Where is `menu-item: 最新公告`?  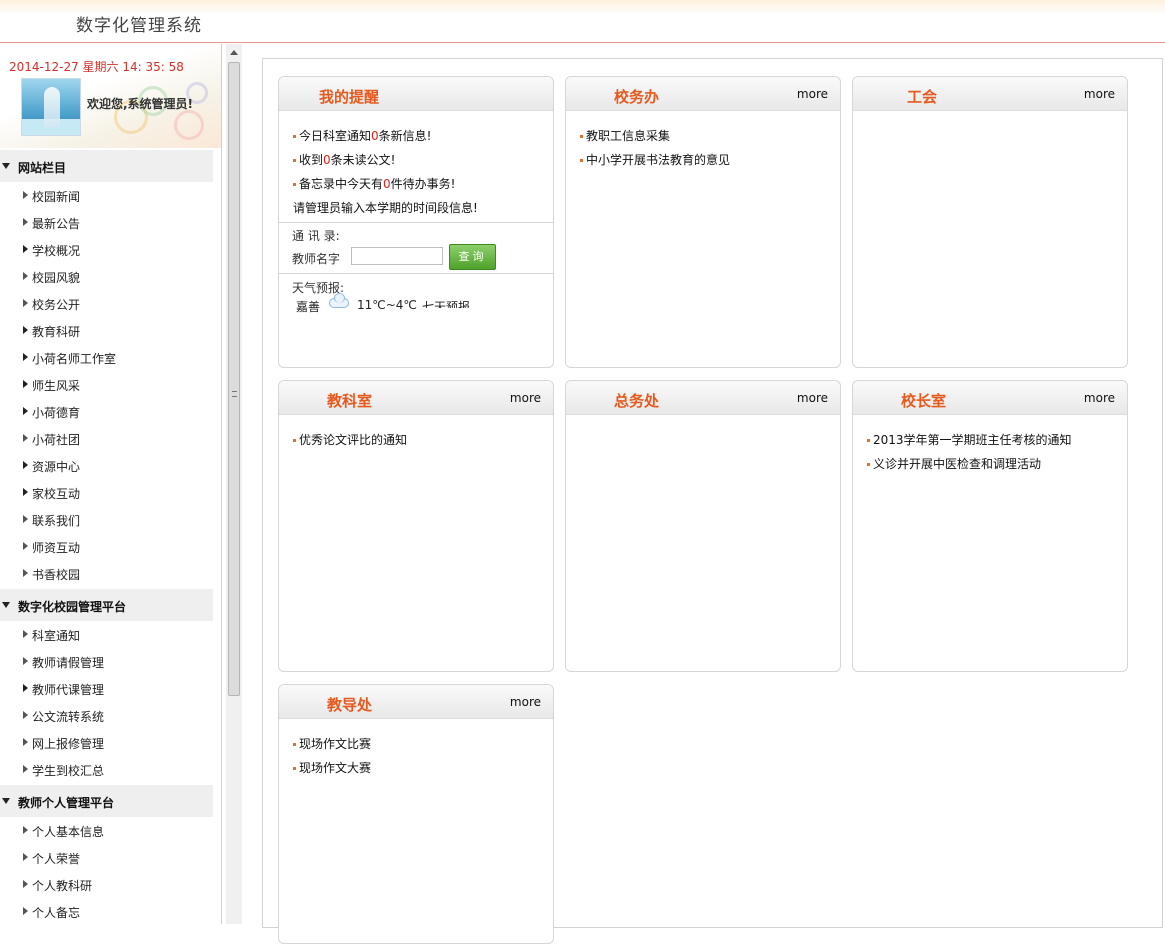
menu-item: 最新公告 is located at coordinates (110, 222).